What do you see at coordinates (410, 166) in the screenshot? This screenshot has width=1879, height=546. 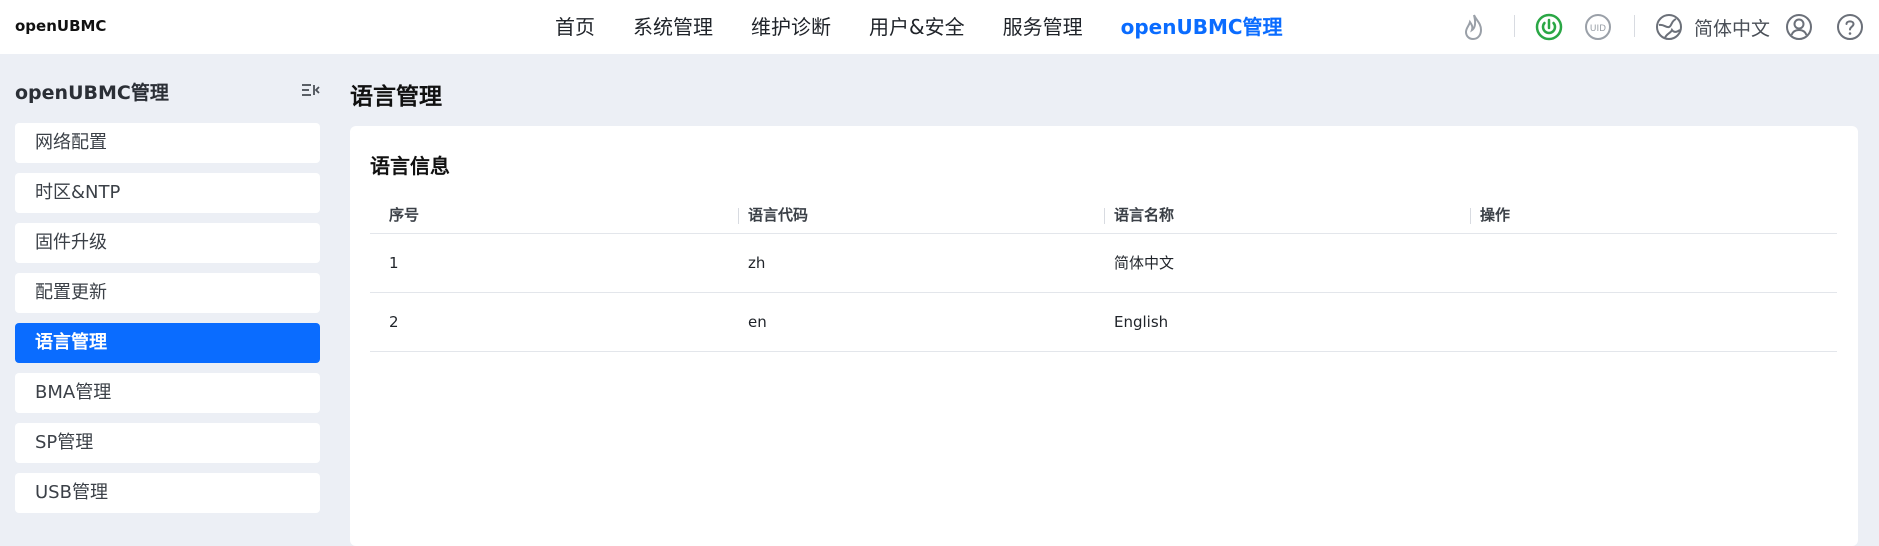 I see `card-title: 语言信息` at bounding box center [410, 166].